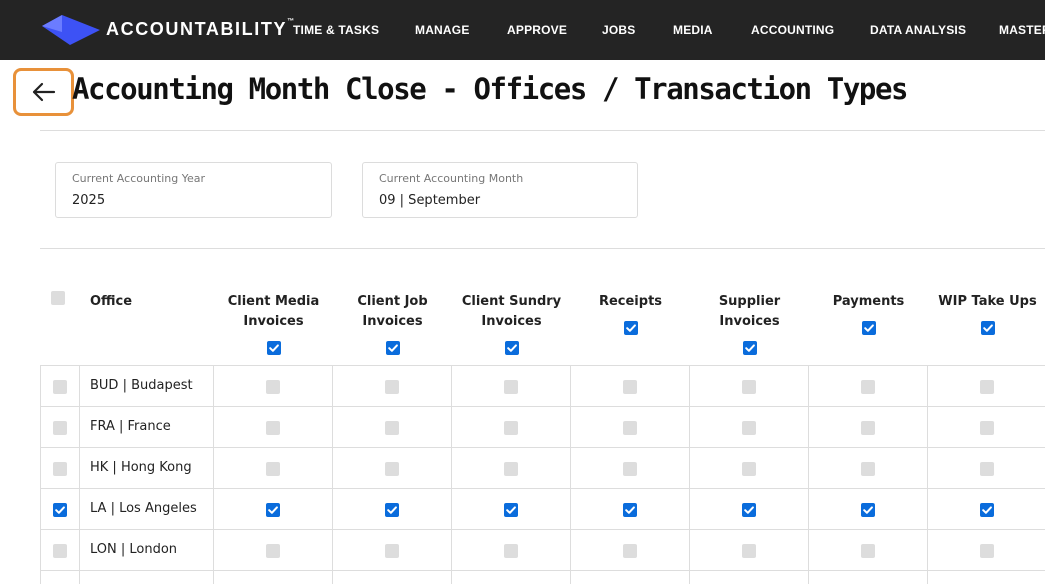 Image resolution: width=1045 pixels, height=584 pixels. I want to click on nav-item-data-analysis: DATA ANALYSIS, so click(918, 30).